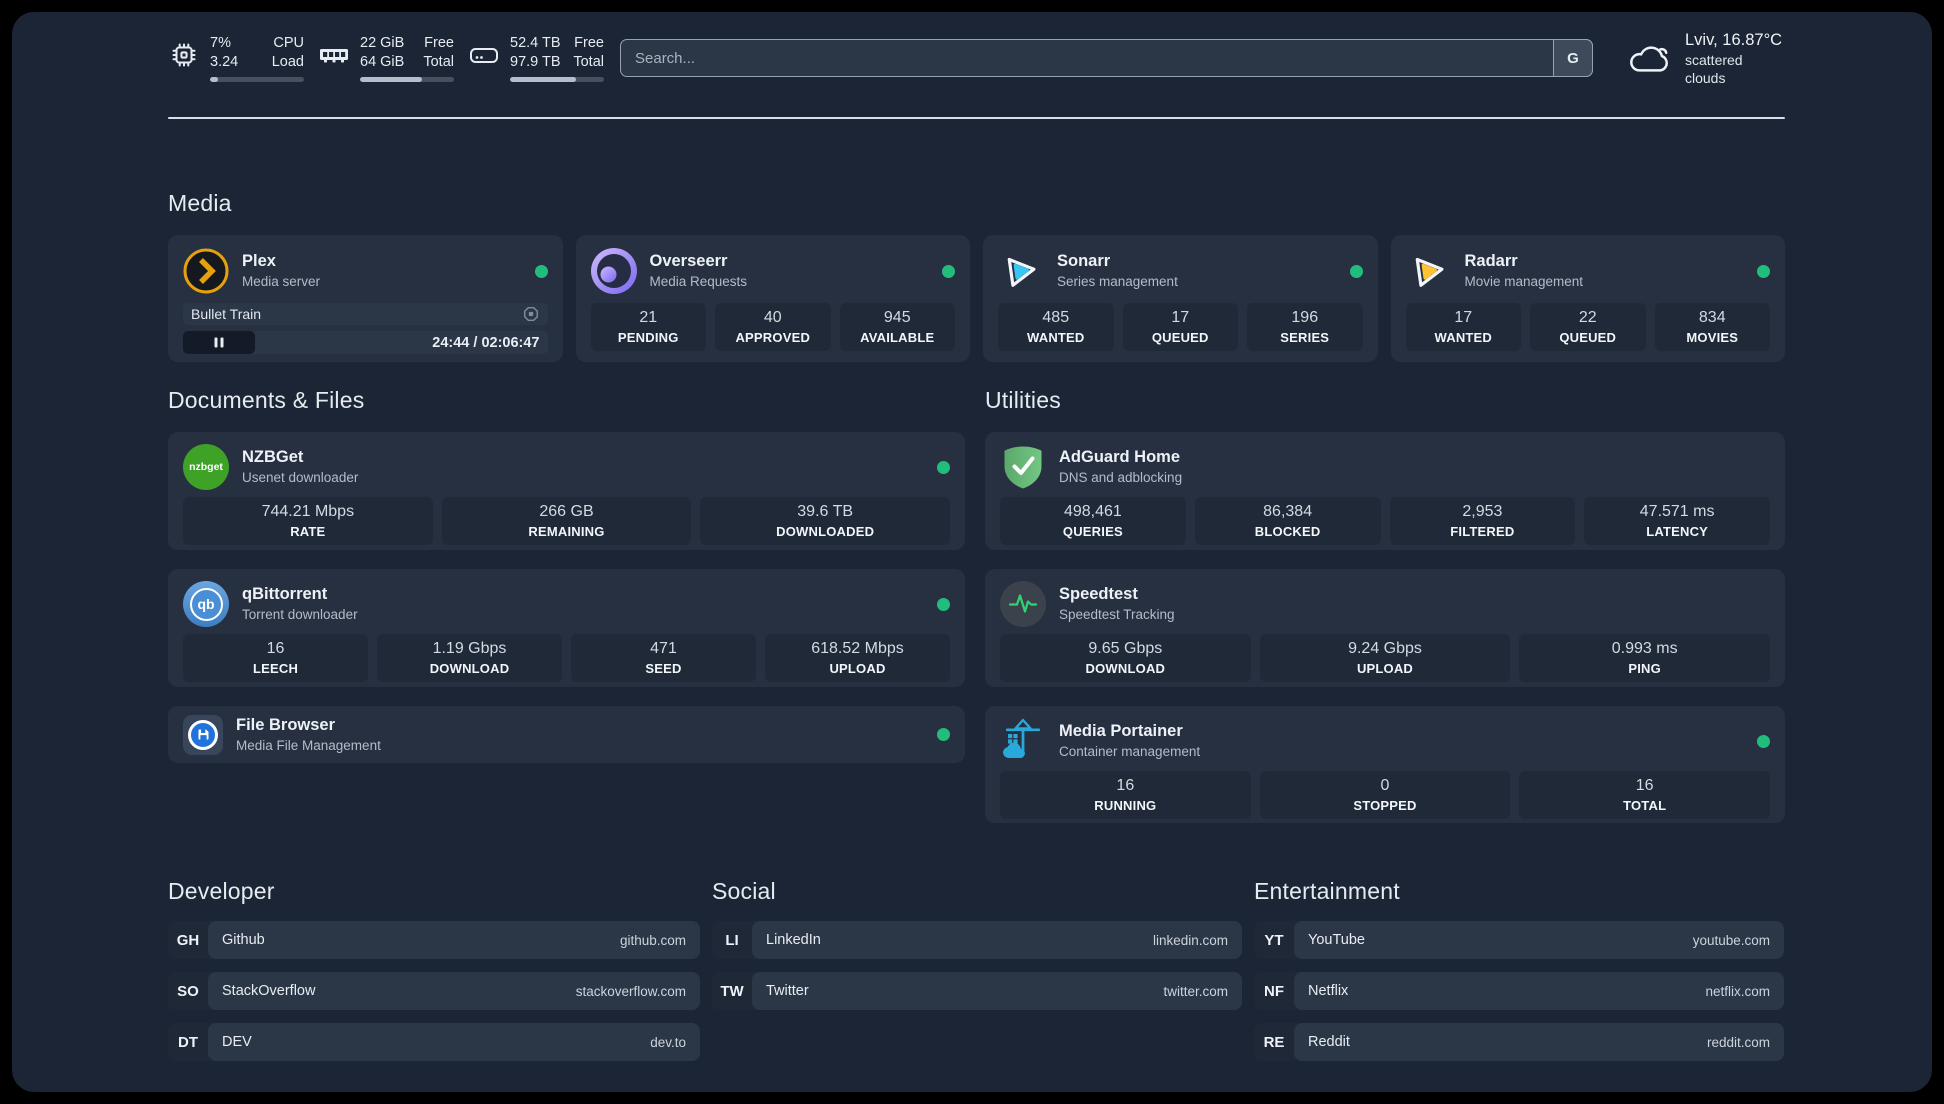  What do you see at coordinates (1023, 467) in the screenshot?
I see `adguard-icon` at bounding box center [1023, 467].